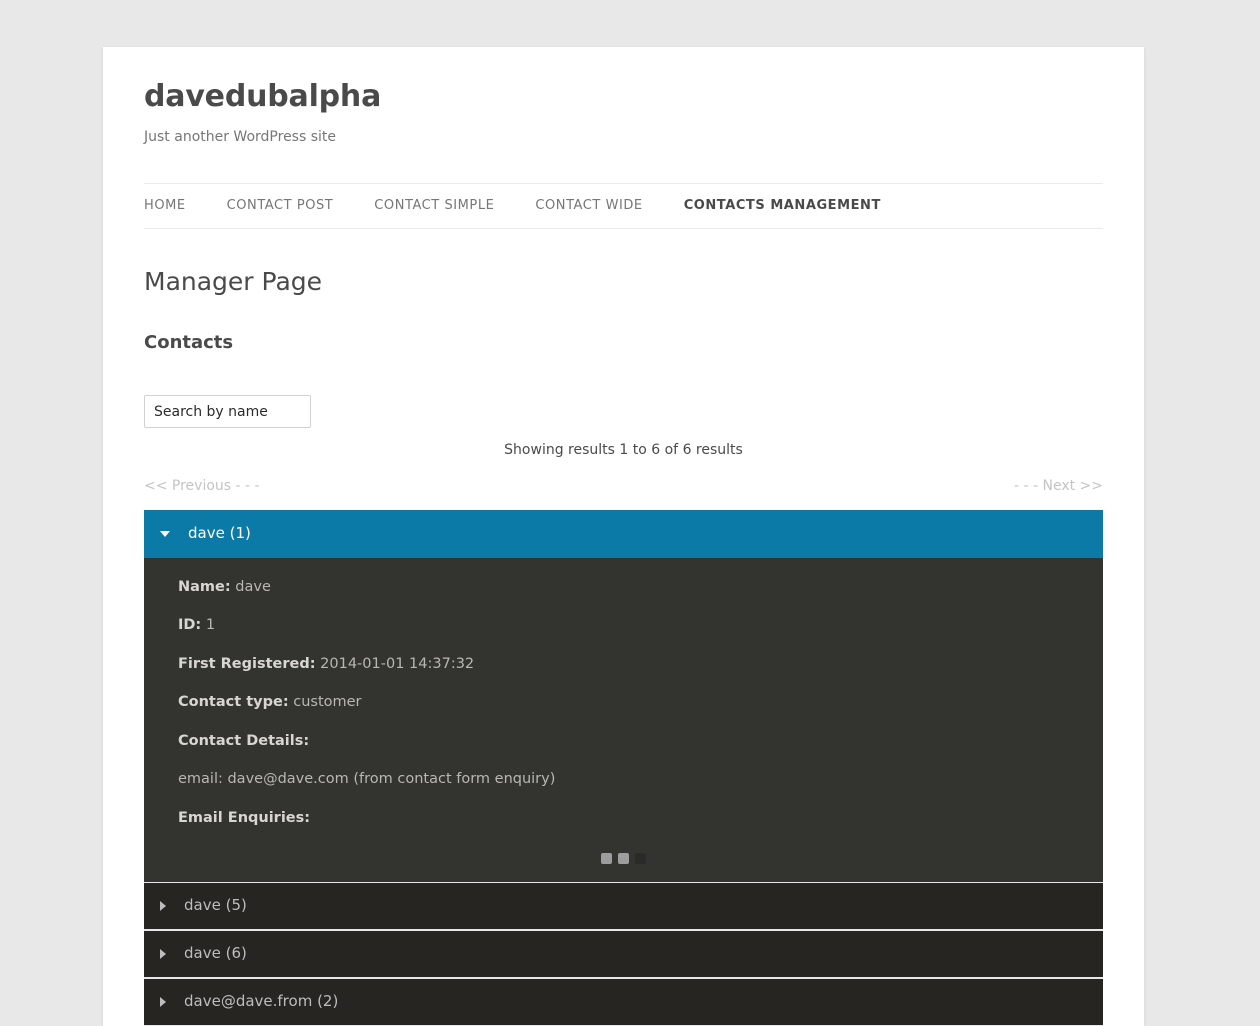 The image size is (1260, 1026). I want to click on nav-item-contact-post: CONTACT POST, so click(280, 205).